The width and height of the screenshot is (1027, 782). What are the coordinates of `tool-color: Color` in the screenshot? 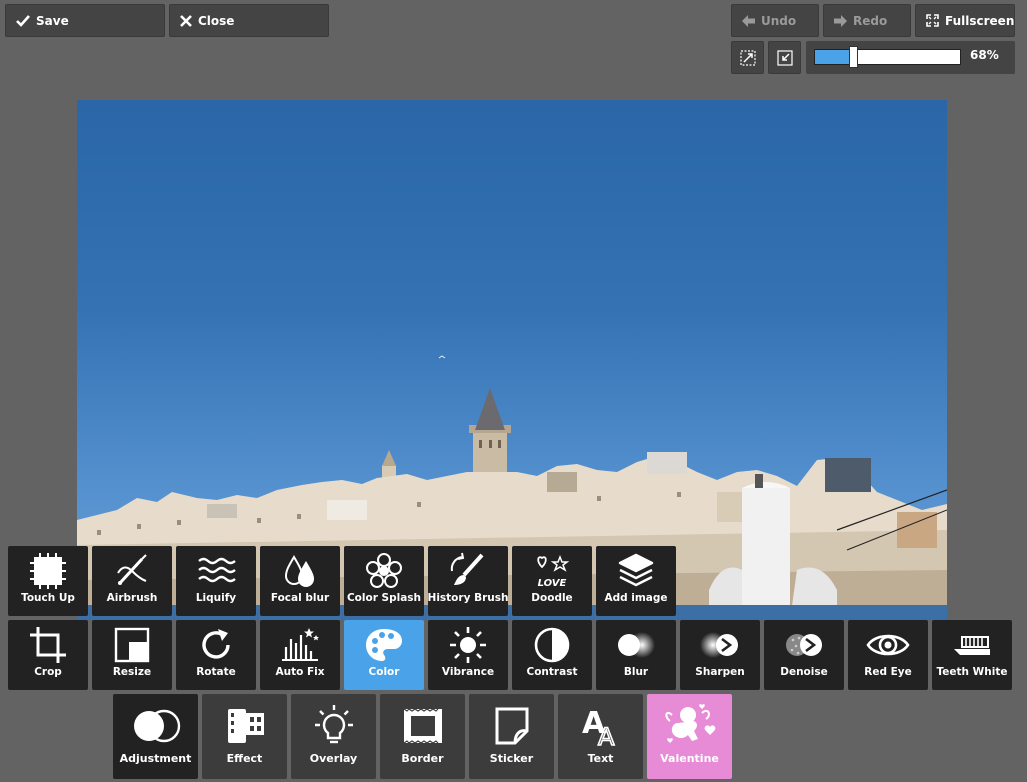 It's located at (384, 655).